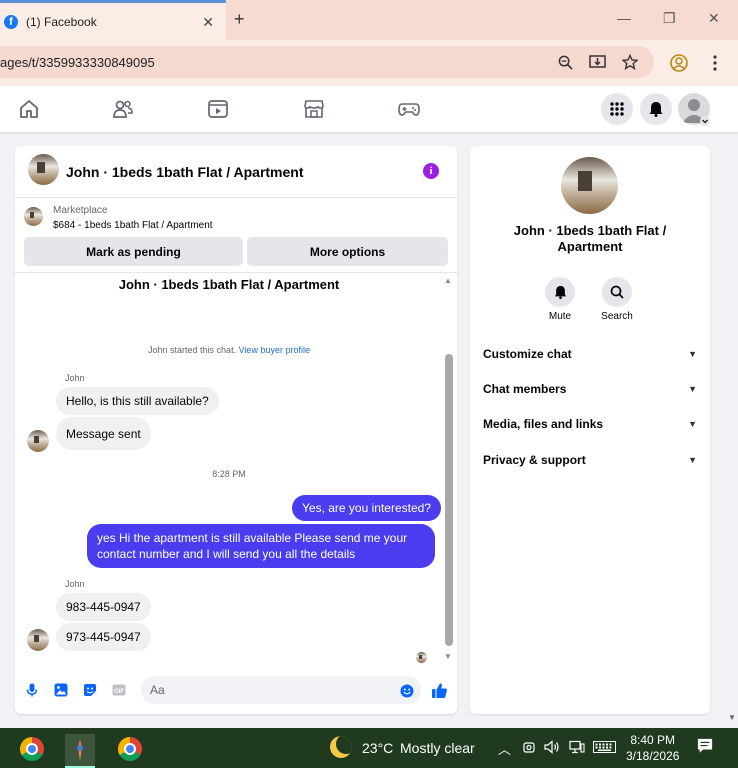  What do you see at coordinates (133, 225) in the screenshot?
I see `listing-summary: $684 - 1beds 1bath Flat / Apartment` at bounding box center [133, 225].